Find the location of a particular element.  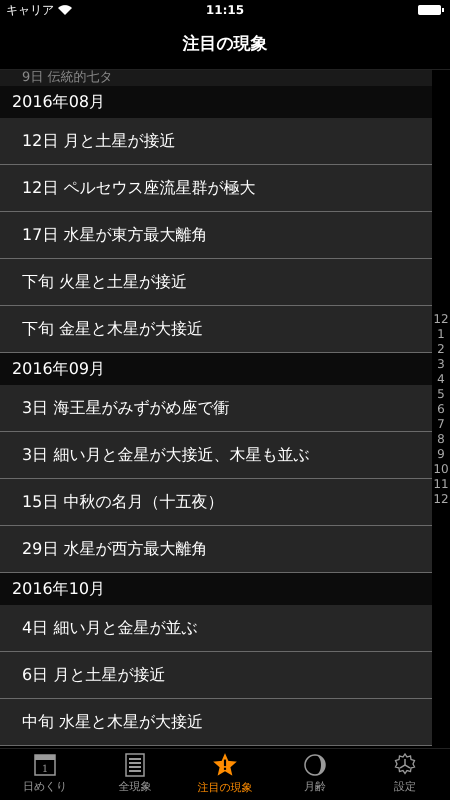

list-item: 6日 月と土星が接近 is located at coordinates (216, 675).